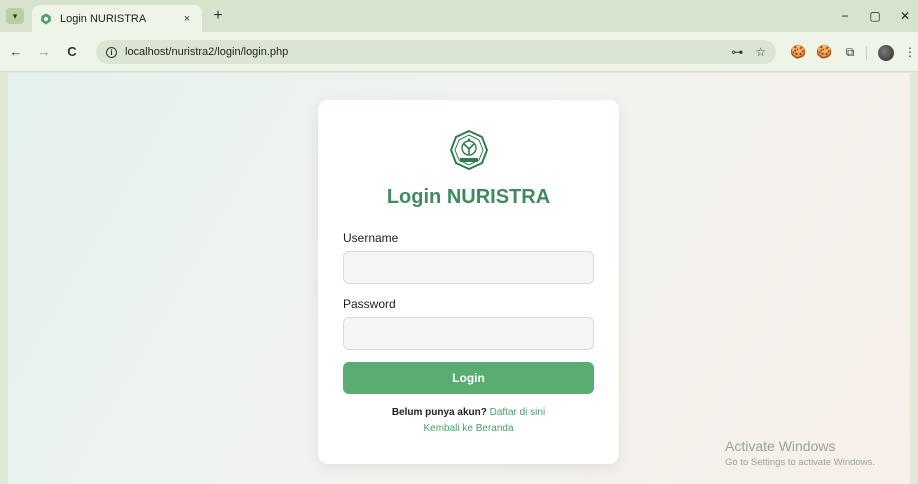 The width and height of the screenshot is (918, 484). Describe the element at coordinates (800, 462) in the screenshot. I see `watermark-subtitle: Go to Settings to activate Windows.` at that location.